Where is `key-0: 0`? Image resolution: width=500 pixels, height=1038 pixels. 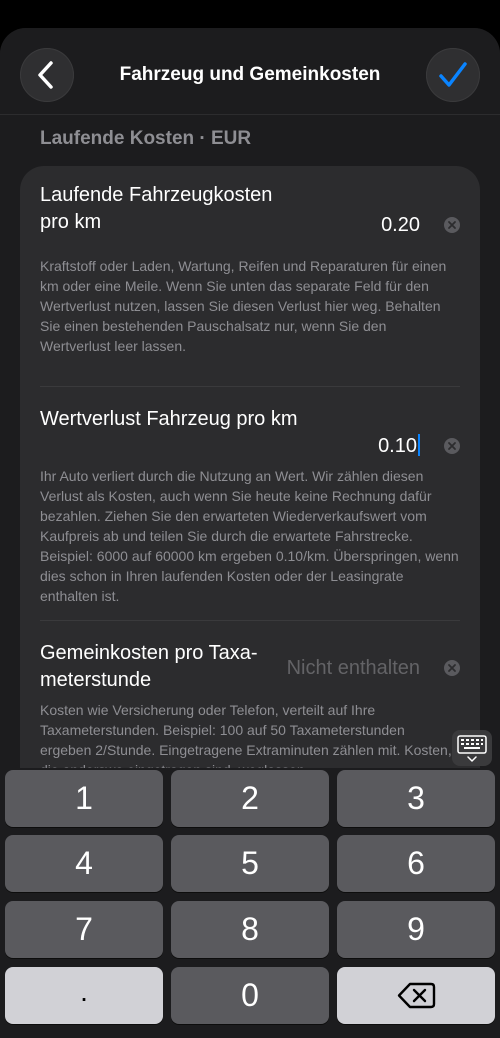
key-0: 0 is located at coordinates (250, 995).